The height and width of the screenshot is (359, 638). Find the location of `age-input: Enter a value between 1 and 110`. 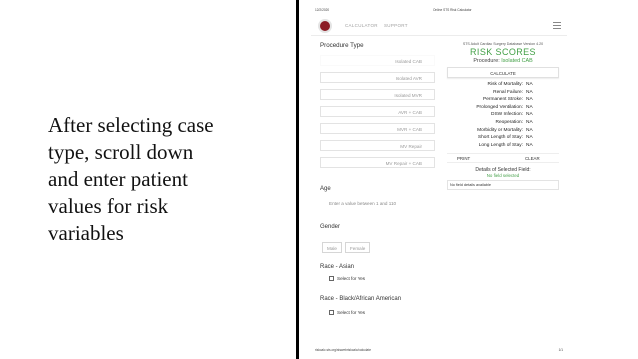

age-input: Enter a value between 1 and 110 is located at coordinates (362, 203).